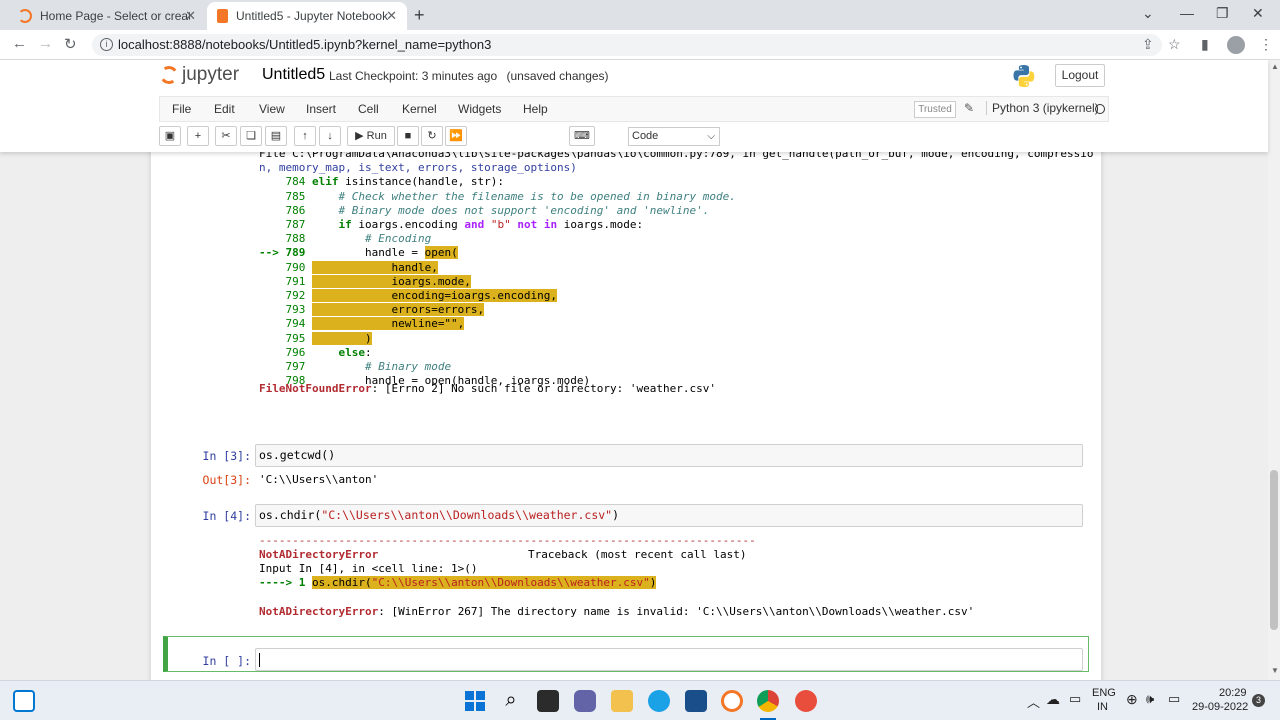  Describe the element at coordinates (585, 701) in the screenshot. I see `teams-chat-icon` at that location.